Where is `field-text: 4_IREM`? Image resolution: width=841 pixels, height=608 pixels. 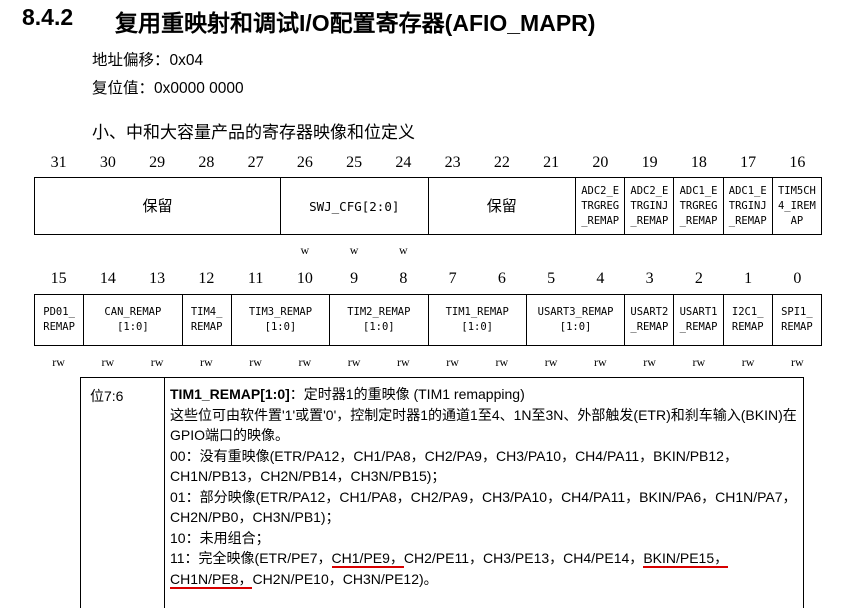 field-text: 4_IREM is located at coordinates (796, 205).